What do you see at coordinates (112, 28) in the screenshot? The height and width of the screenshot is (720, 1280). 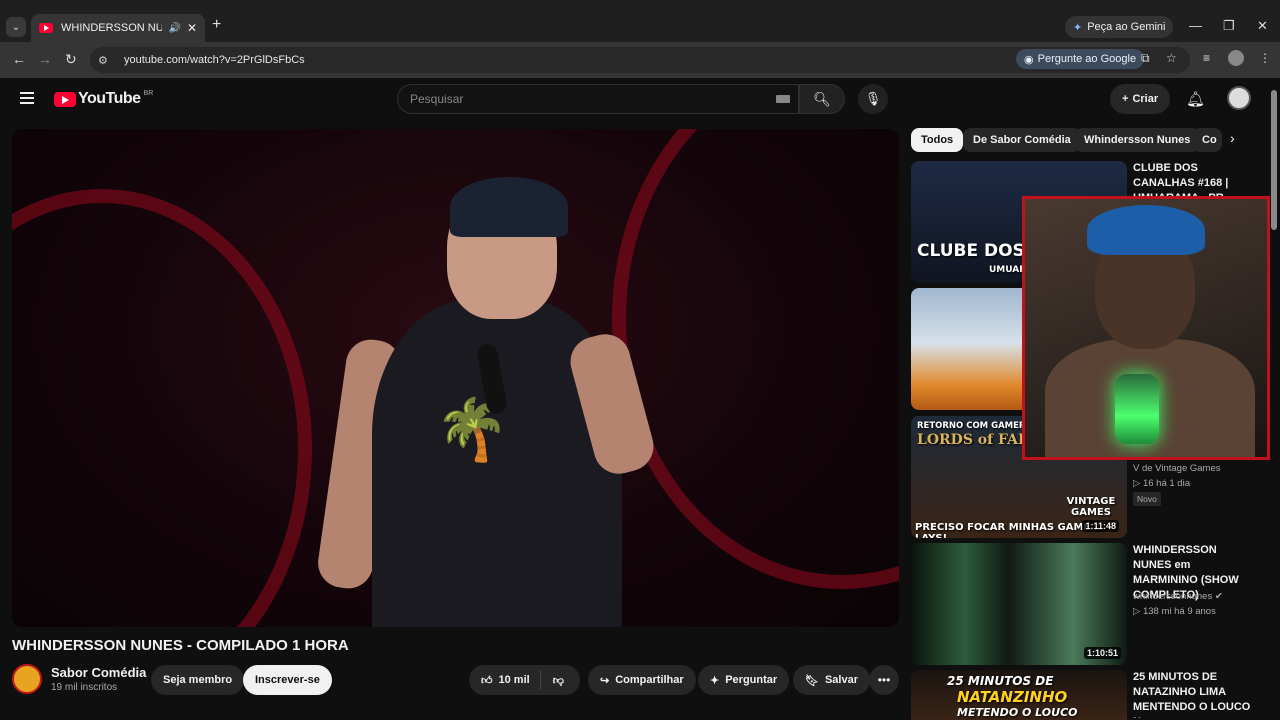 I see `tab-title: WHINDERSSON NUNES - C` at bounding box center [112, 28].